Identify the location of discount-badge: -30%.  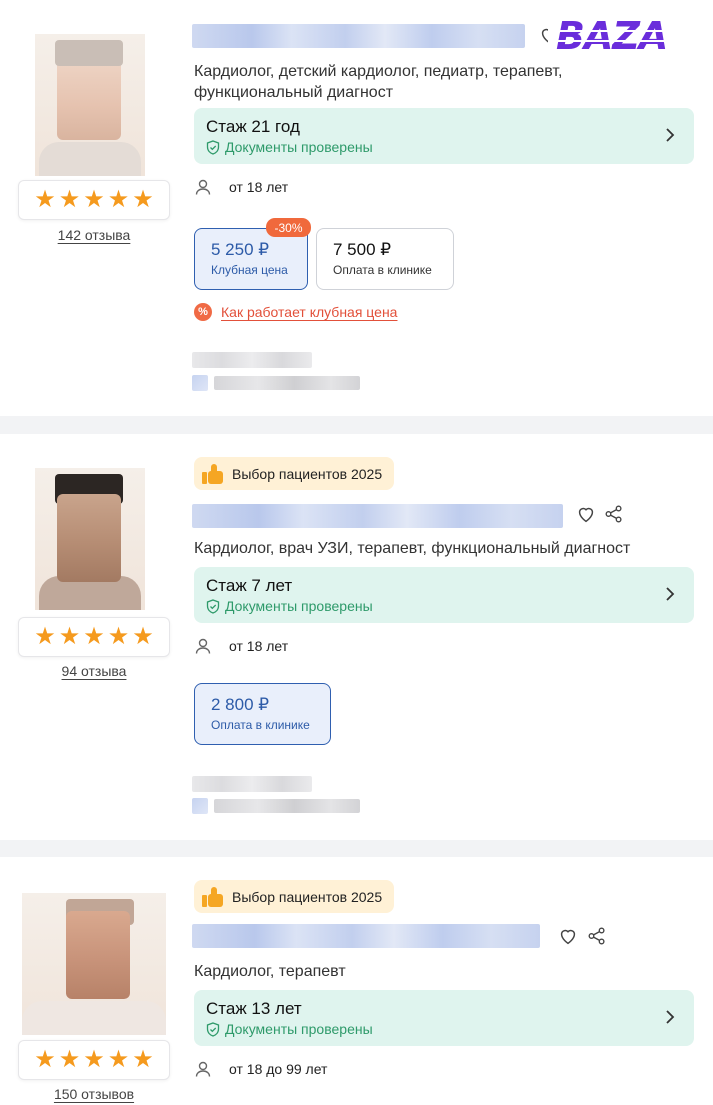
(288, 227).